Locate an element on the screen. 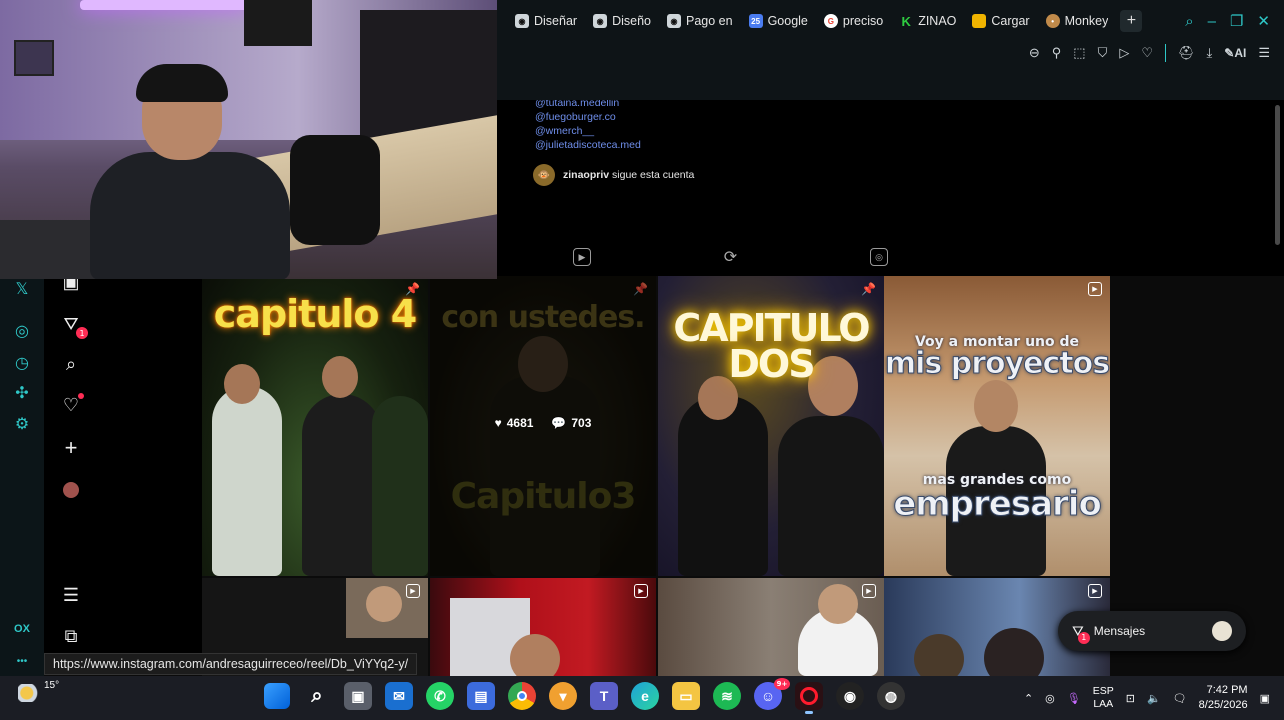 This screenshot has height=720, width=1284. store-icon: ▤ is located at coordinates (481, 696).